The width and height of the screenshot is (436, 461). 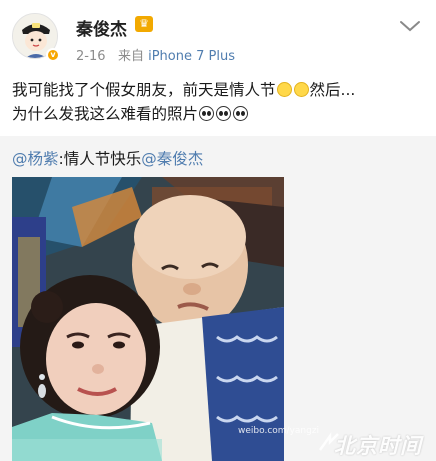 I want to click on post-line-2: 为什么发我这么难看的照片, so click(x=105, y=114).